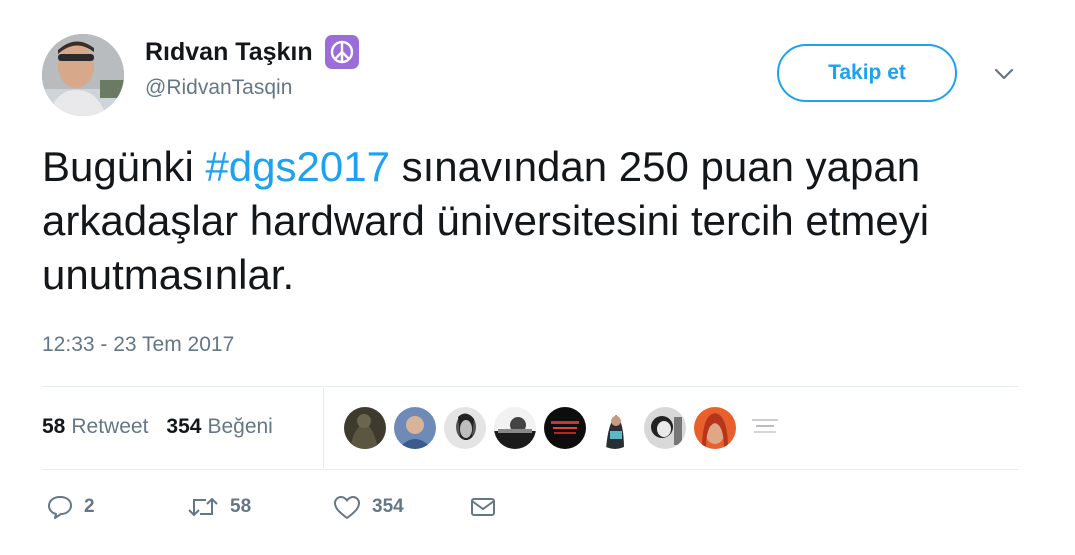 The image size is (1075, 555). I want to click on author-name-row: Rıdvan Taşkın, so click(252, 52).